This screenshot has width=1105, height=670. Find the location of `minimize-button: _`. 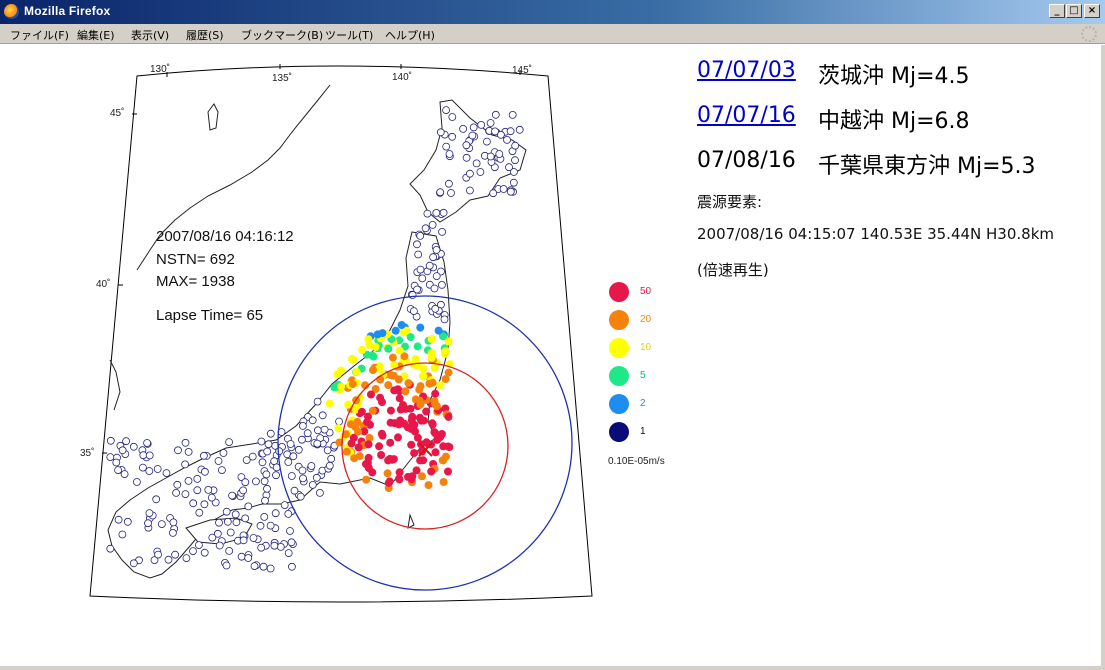

minimize-button: _ is located at coordinates (1057, 11).